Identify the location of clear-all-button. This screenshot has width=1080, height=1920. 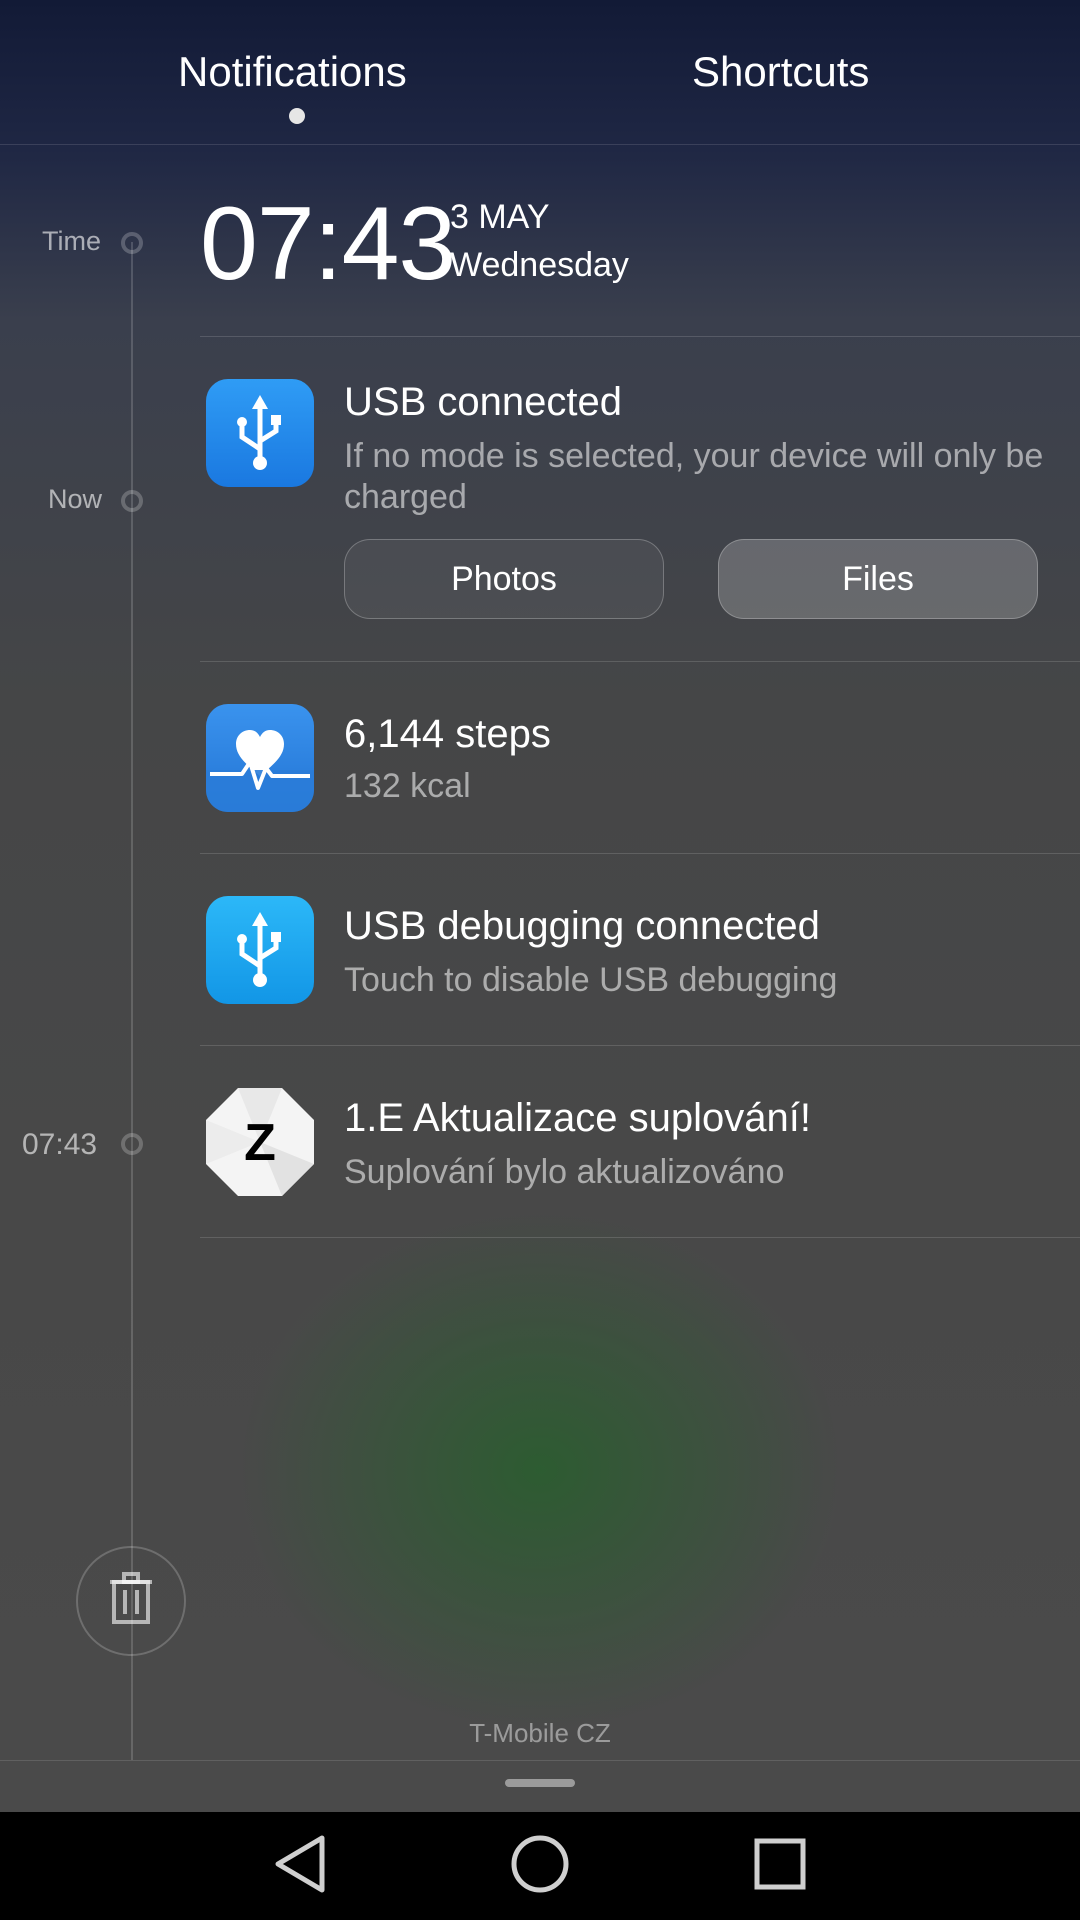
(131, 1601).